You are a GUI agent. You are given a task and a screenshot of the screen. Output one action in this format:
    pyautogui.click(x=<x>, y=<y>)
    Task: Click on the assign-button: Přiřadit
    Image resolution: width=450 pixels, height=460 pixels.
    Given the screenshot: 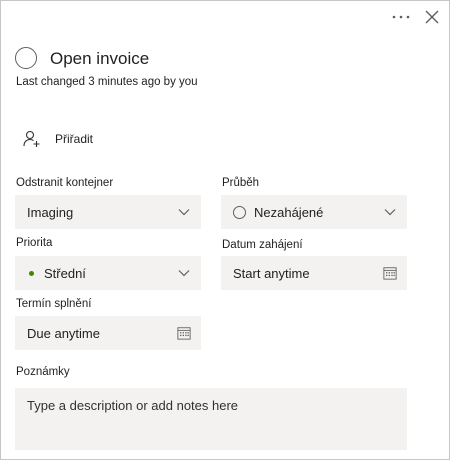 What is the action you would take?
    pyautogui.click(x=58, y=139)
    